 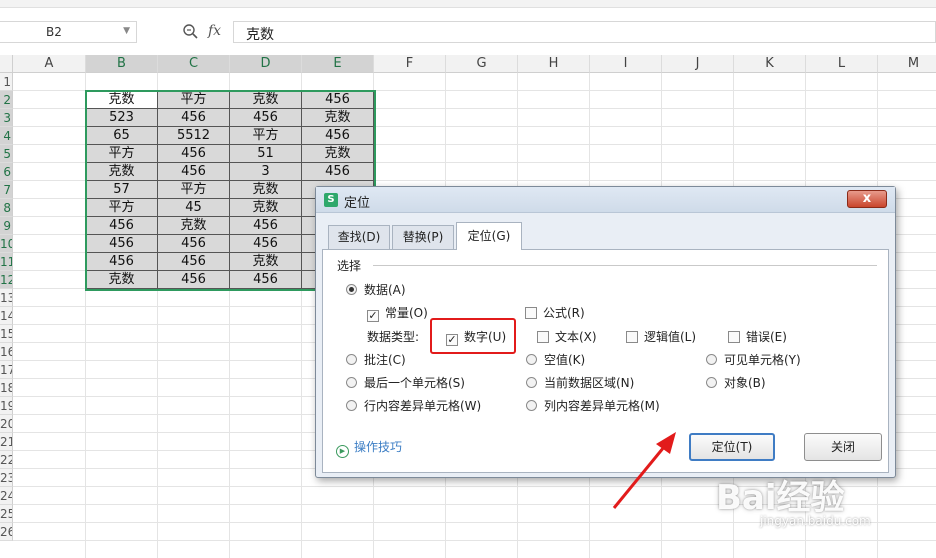 What do you see at coordinates (405, 382) in the screenshot?
I see `radio-last-cell: 最后一个单元格(S)` at bounding box center [405, 382].